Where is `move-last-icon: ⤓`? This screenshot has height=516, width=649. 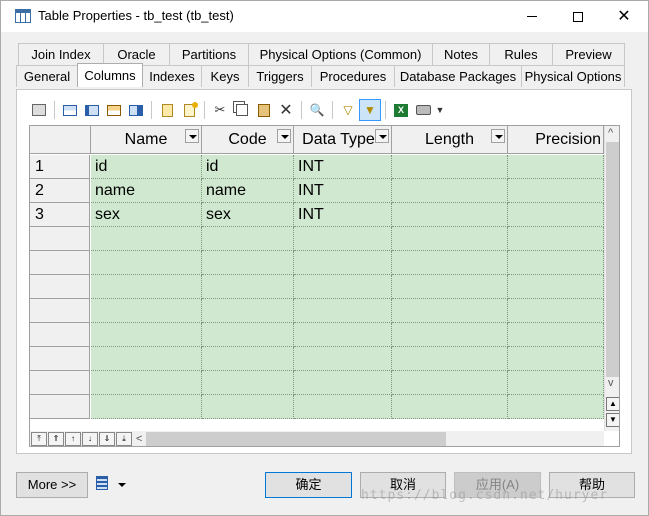 move-last-icon: ⤓ is located at coordinates (124, 439).